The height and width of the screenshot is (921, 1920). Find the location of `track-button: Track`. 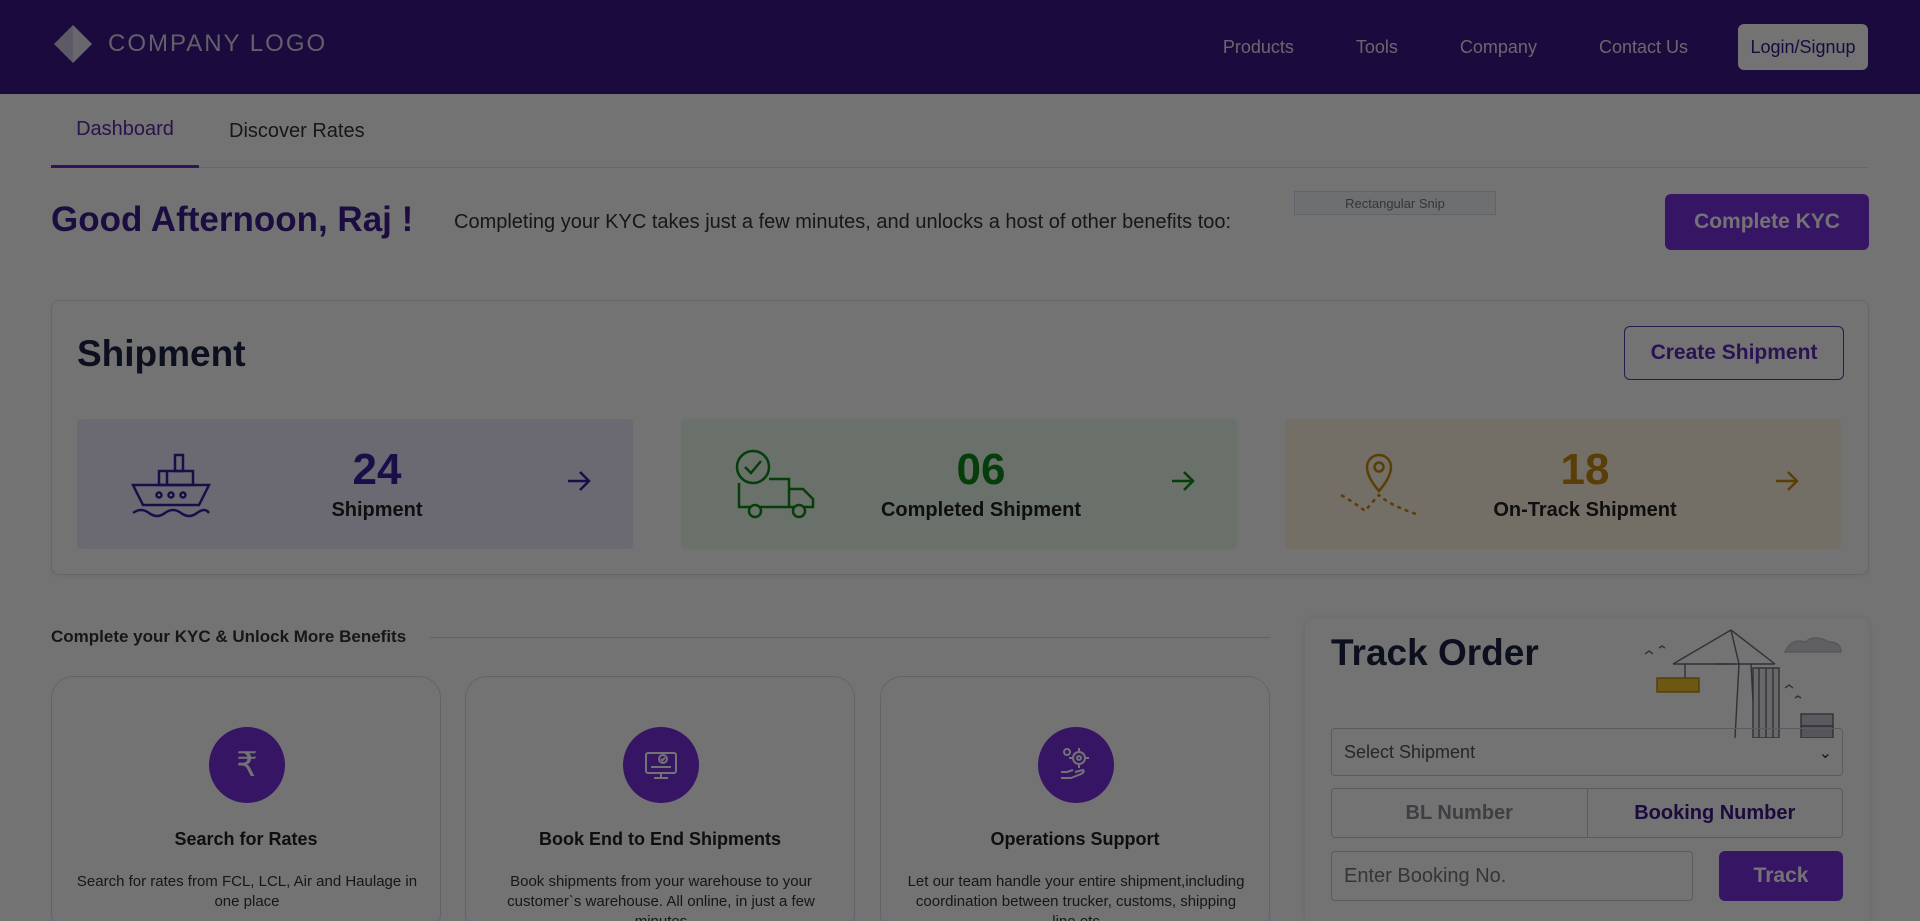

track-button: Track is located at coordinates (1781, 876).